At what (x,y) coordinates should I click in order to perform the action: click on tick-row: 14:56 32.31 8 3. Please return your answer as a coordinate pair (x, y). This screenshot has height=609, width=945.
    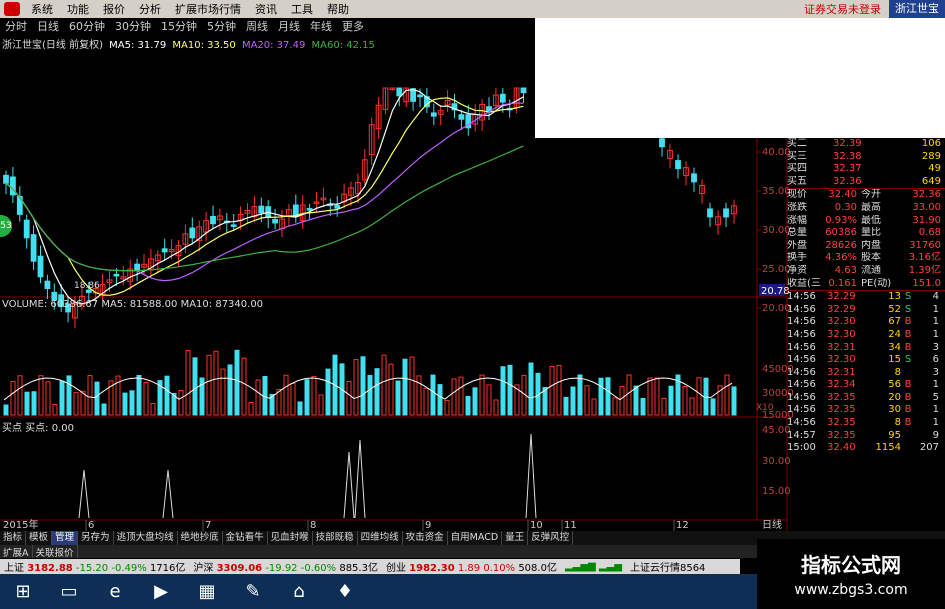
    Looking at the image, I should click on (863, 372).